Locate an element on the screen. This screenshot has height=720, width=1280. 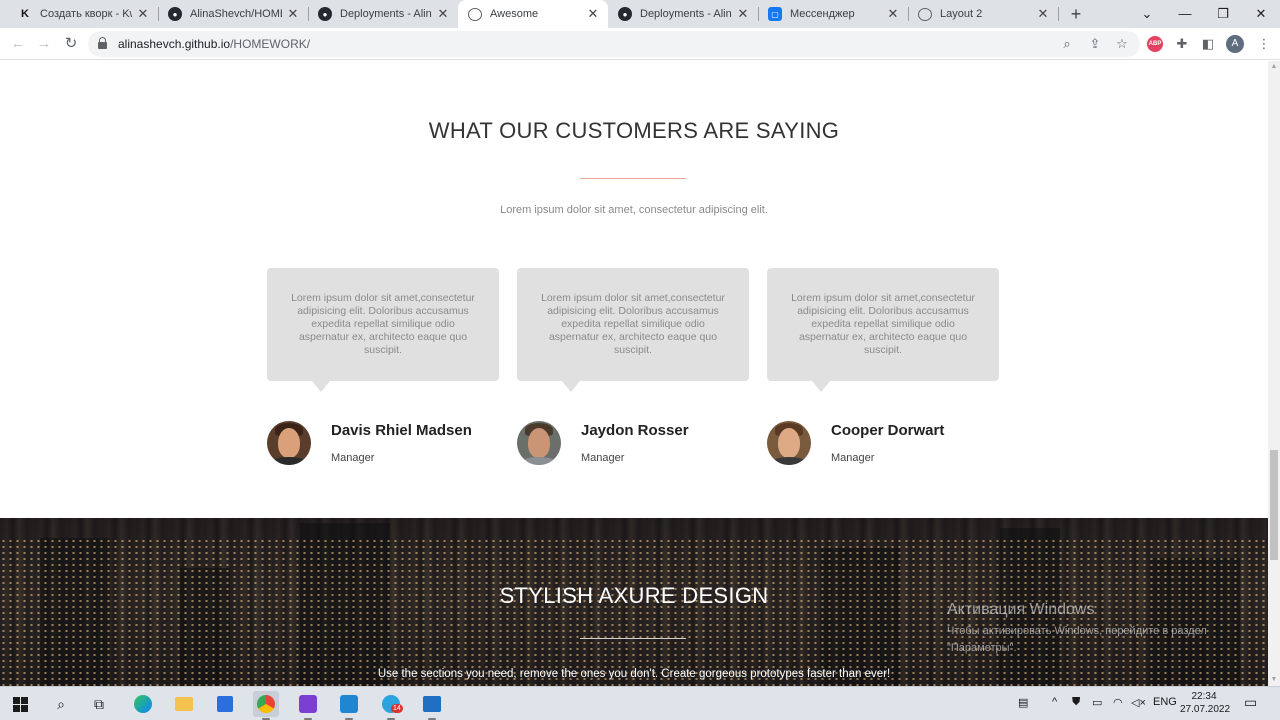
tab-layout-2: Layout 2 ✕ is located at coordinates (983, 14).